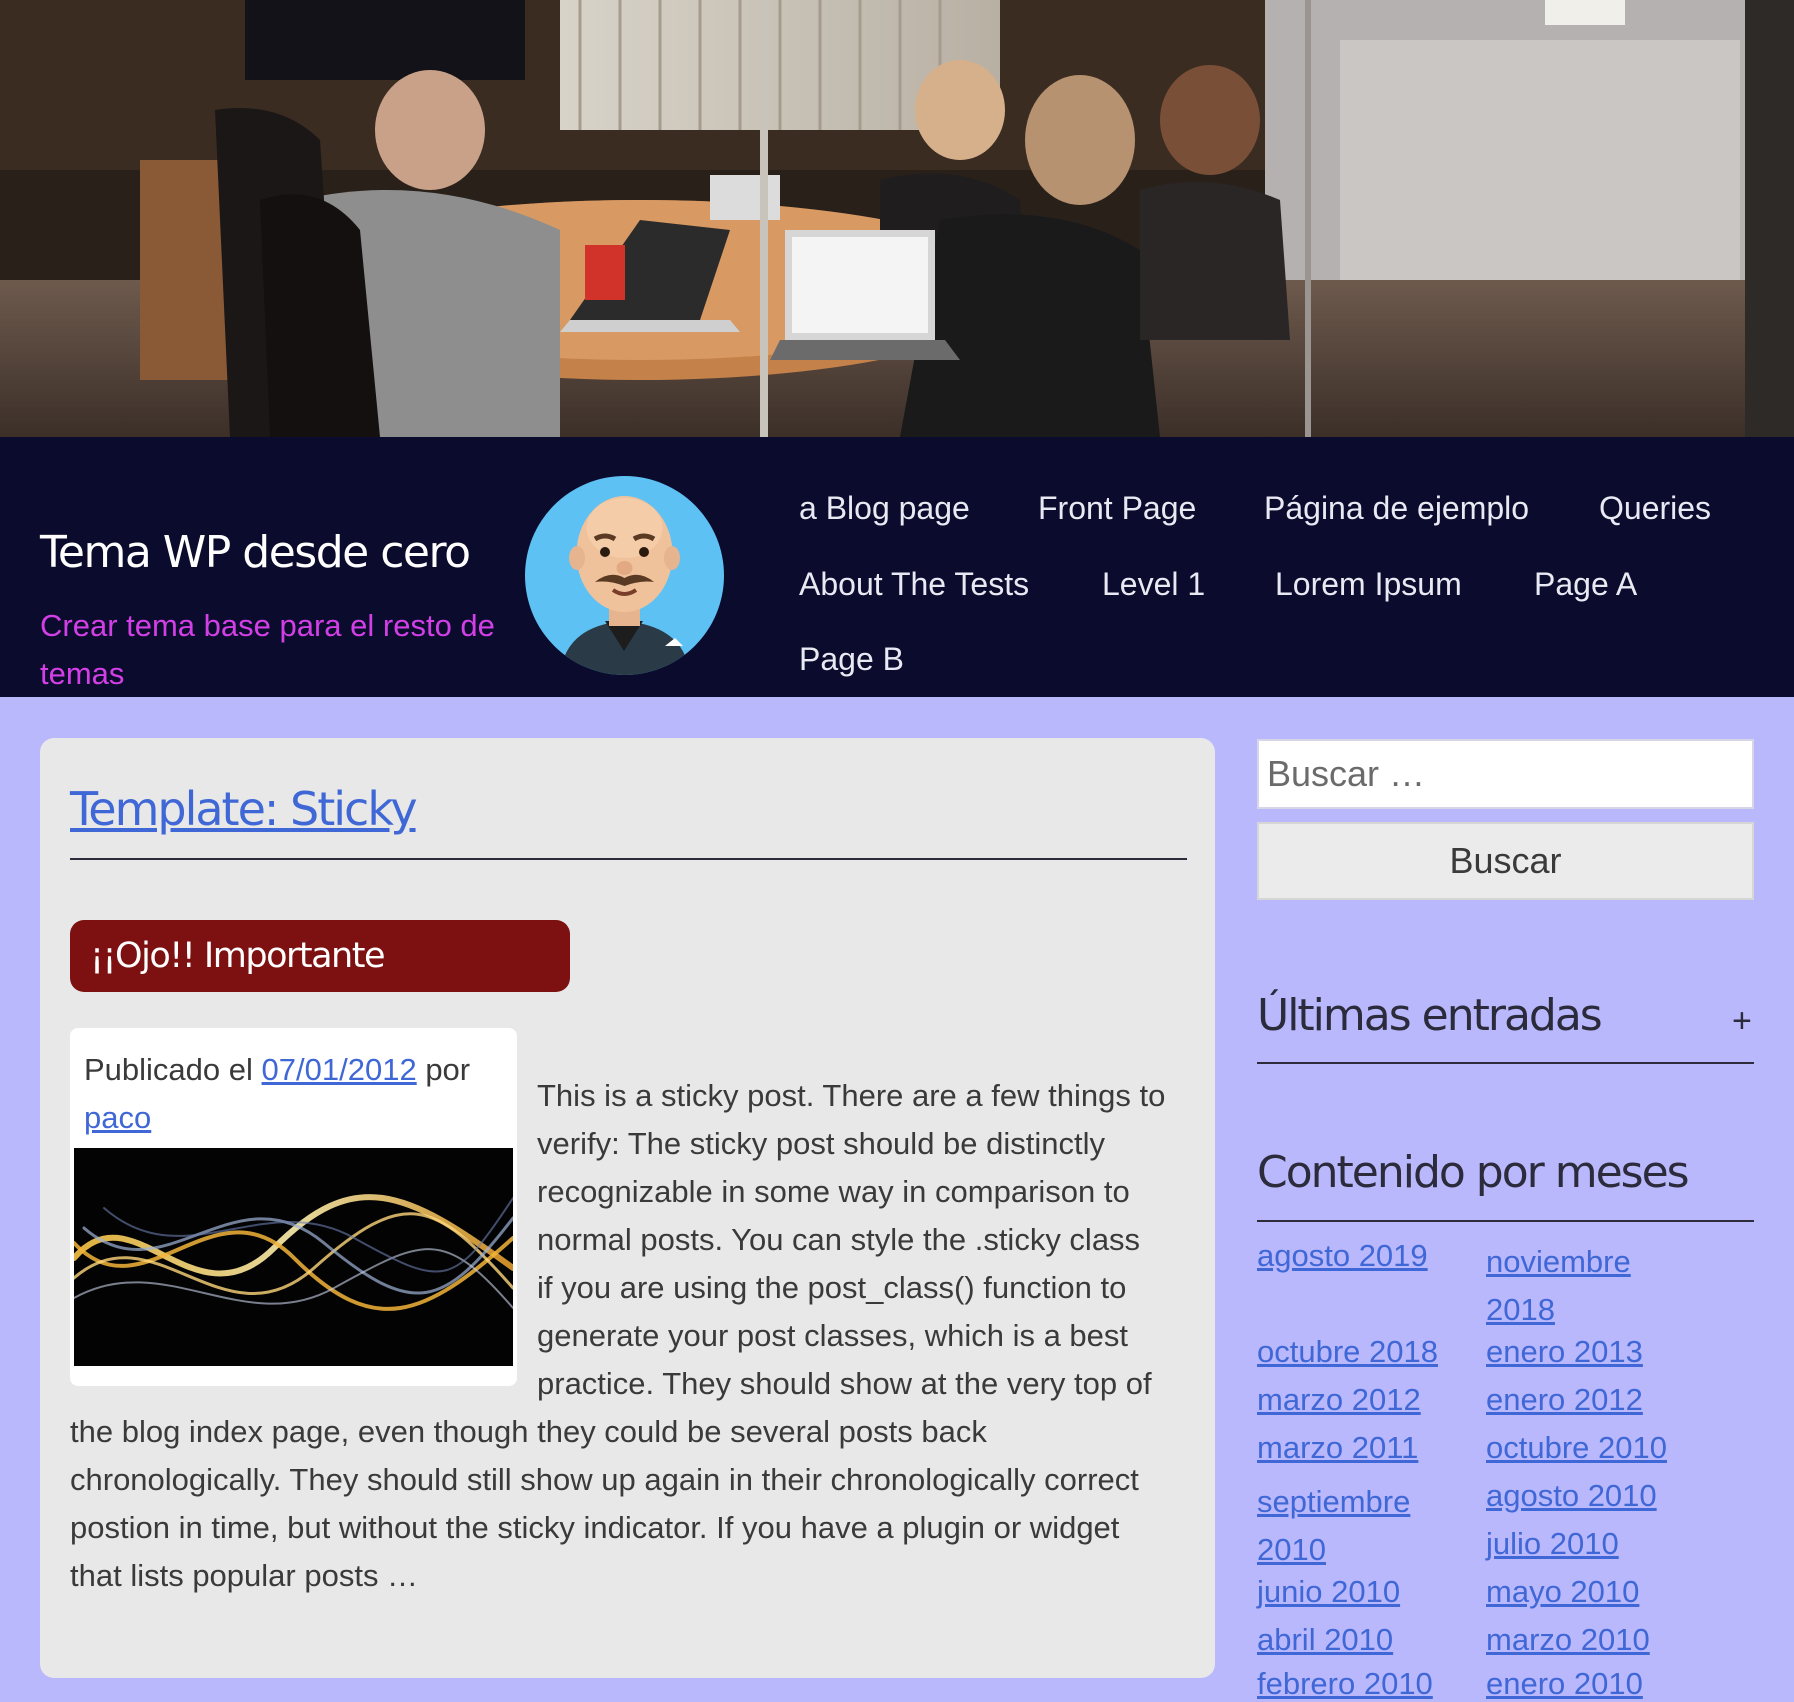  I want to click on archive-link: septiembre 2010, so click(1362, 1526).